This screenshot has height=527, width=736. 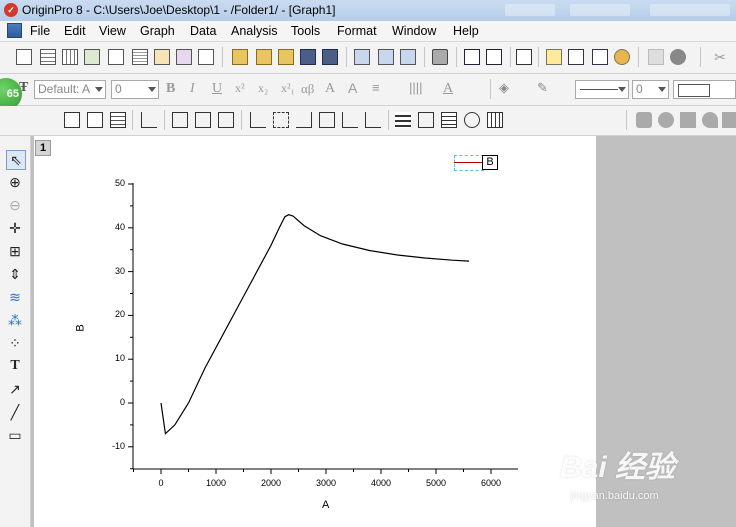 What do you see at coordinates (381, 483) in the screenshot?
I see `x-tick-label: 4000` at bounding box center [381, 483].